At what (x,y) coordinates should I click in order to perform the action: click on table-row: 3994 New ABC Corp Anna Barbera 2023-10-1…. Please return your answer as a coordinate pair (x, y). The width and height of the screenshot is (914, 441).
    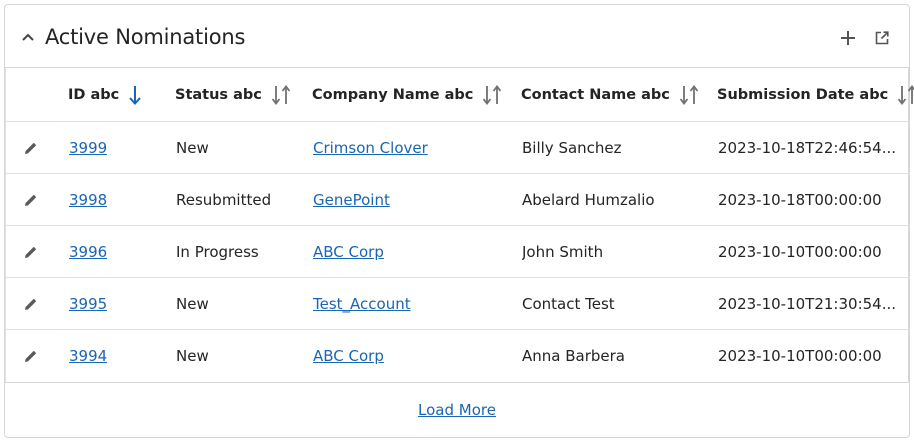
    Looking at the image, I should click on (458, 356).